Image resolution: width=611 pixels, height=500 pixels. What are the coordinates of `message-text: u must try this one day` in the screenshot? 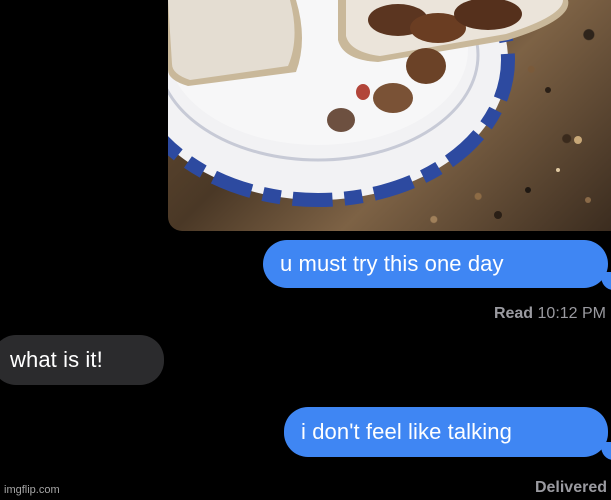 It's located at (392, 263).